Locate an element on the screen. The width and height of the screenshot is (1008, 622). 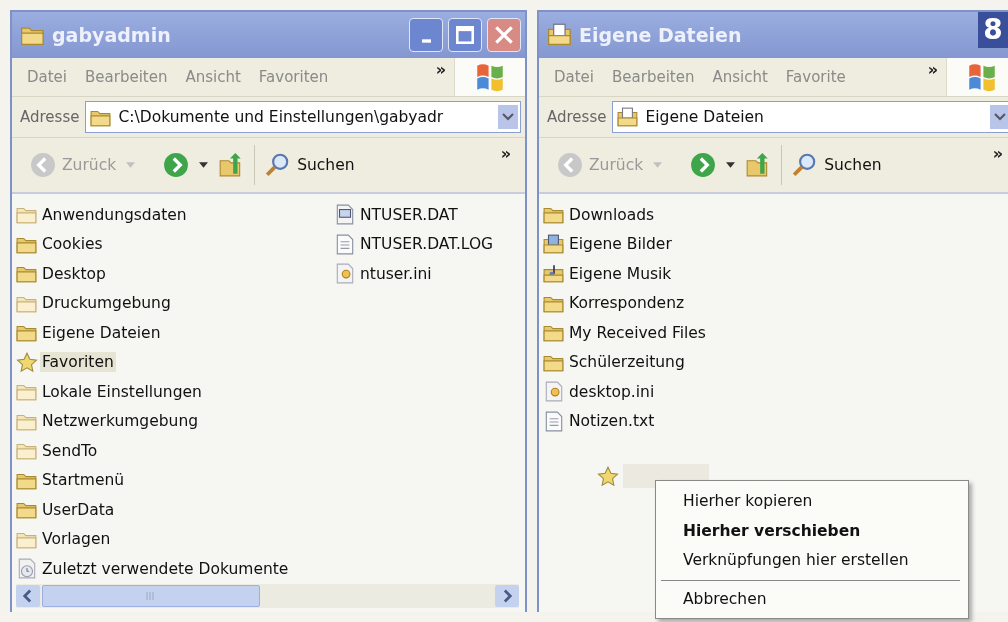
file-item: Druckumgebung is located at coordinates (106, 303).